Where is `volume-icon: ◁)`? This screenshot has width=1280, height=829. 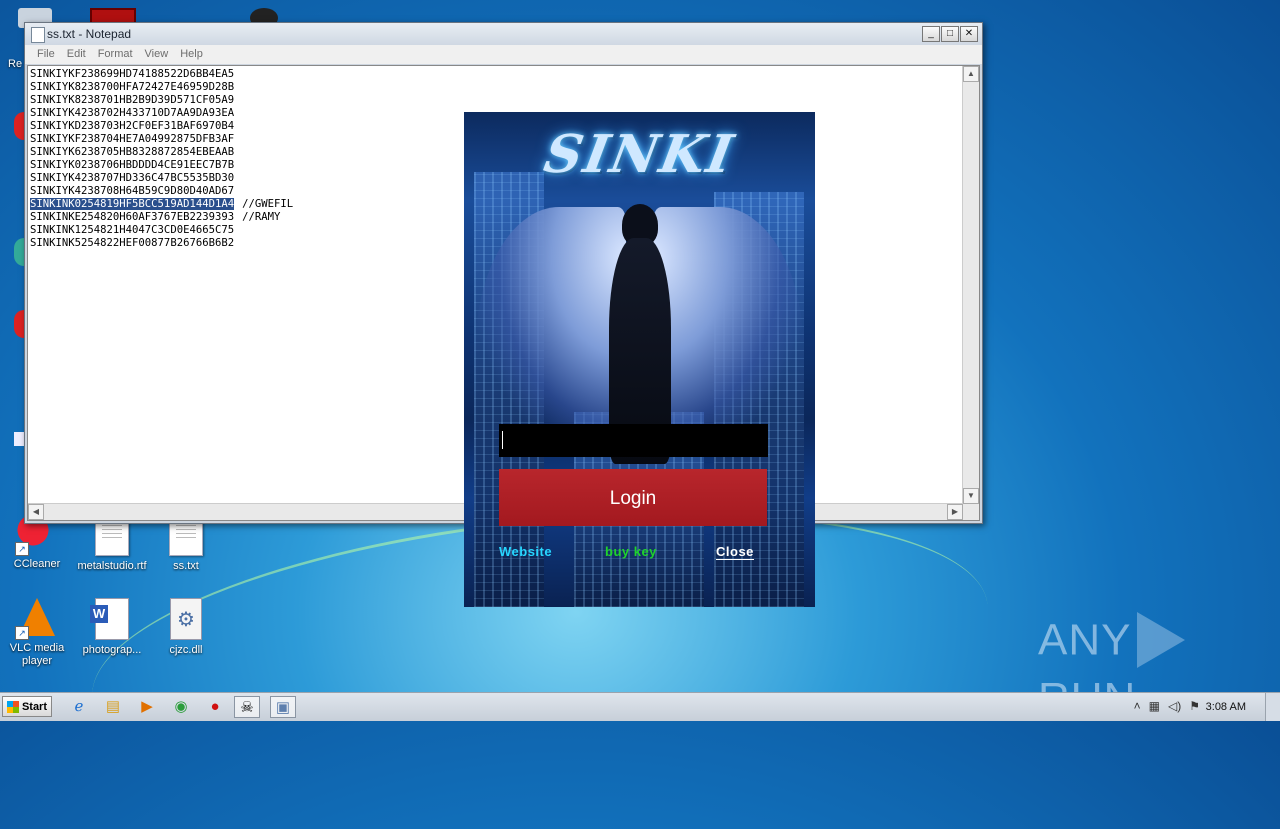
volume-icon: ◁) is located at coordinates (1174, 706).